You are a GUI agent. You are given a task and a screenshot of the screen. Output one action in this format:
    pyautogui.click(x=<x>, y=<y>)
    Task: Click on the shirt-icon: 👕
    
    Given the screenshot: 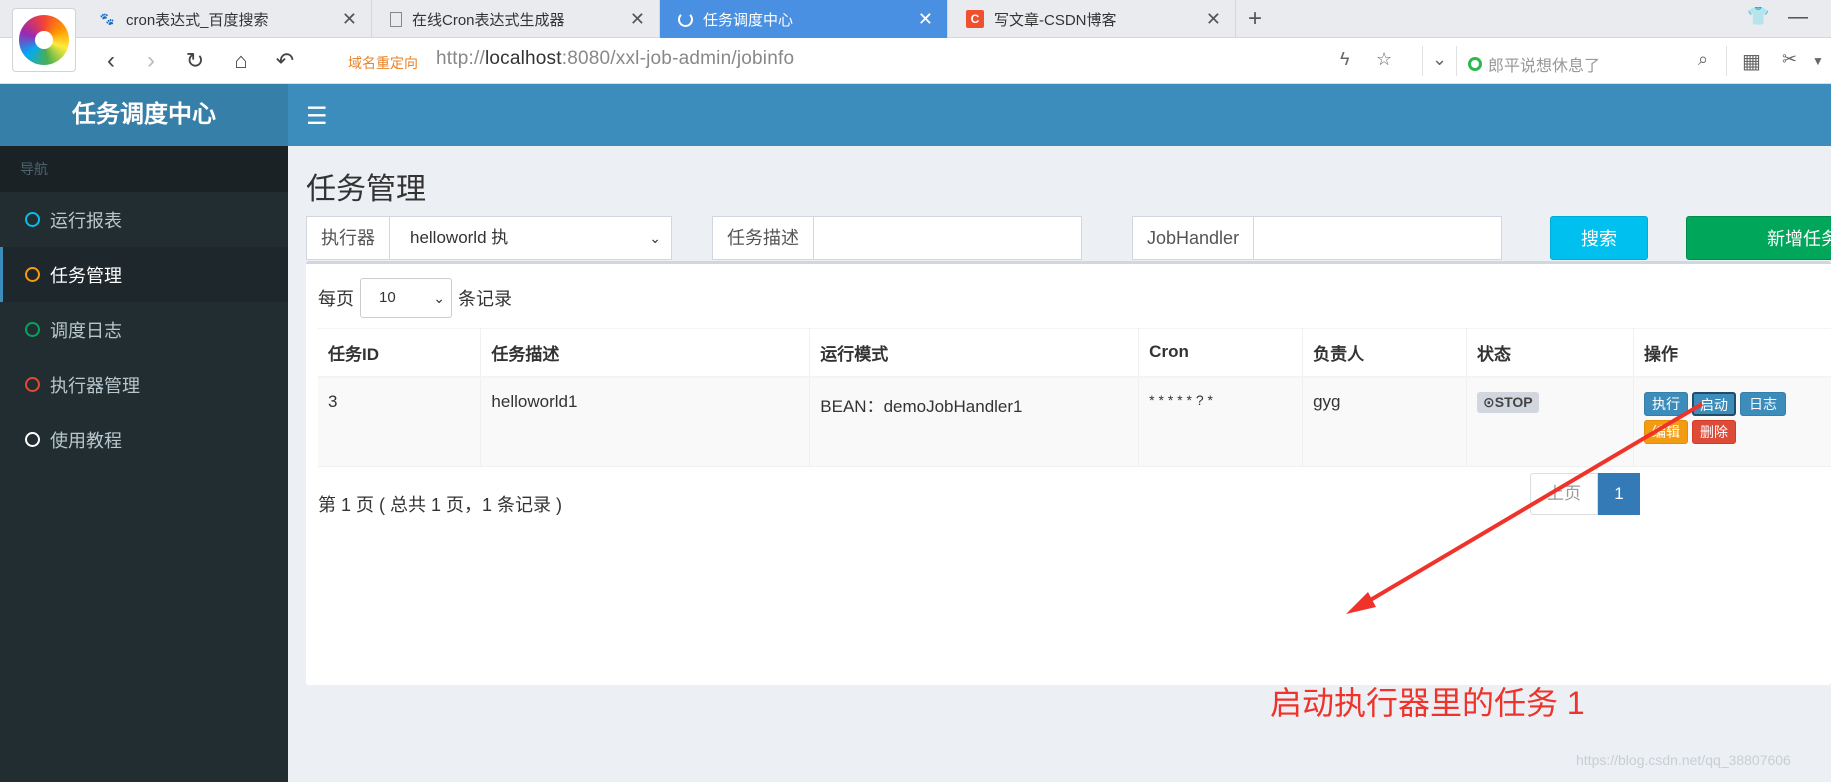 What is the action you would take?
    pyautogui.click(x=1758, y=16)
    